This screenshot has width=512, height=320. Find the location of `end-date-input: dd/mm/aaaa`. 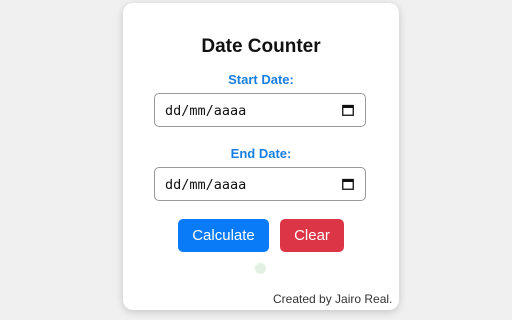

end-date-input: dd/mm/aaaa is located at coordinates (260, 184).